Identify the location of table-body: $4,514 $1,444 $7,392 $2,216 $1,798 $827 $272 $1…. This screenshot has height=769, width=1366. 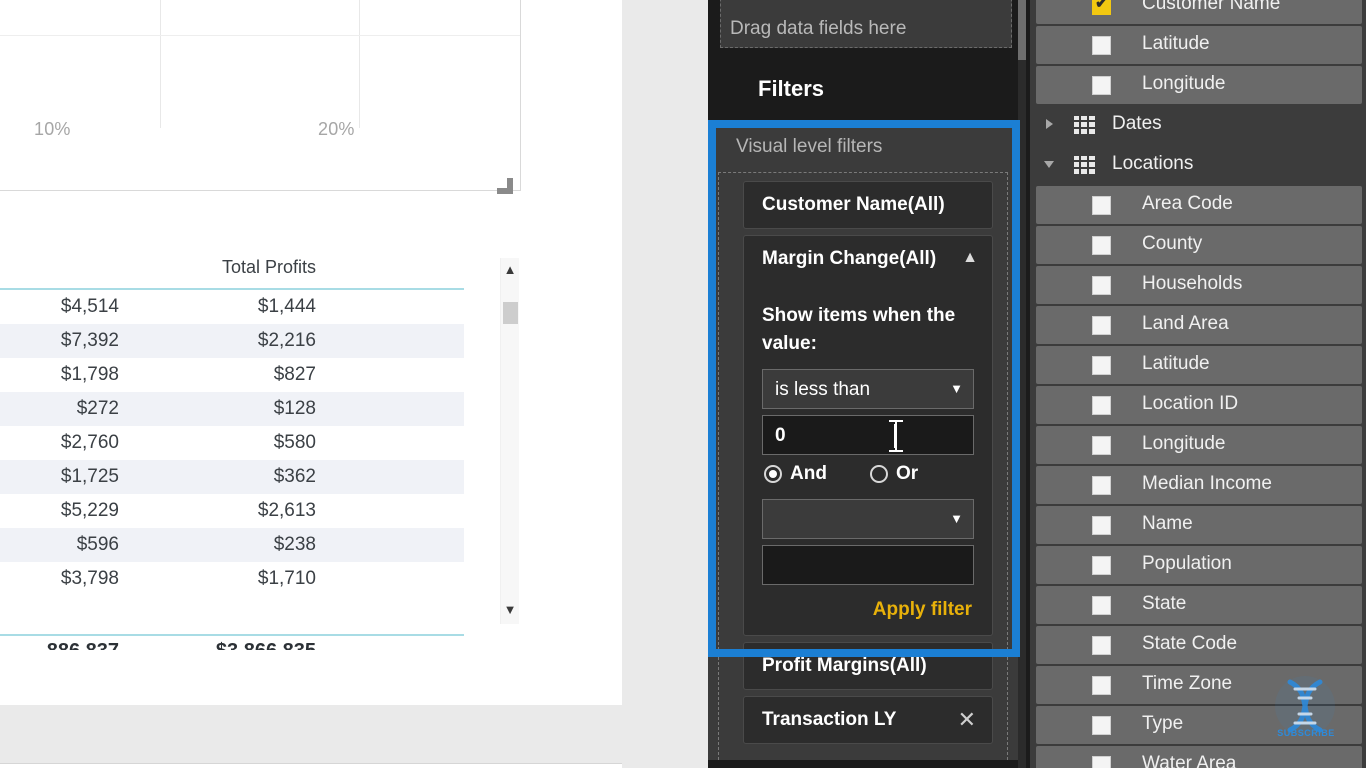
(232, 443).